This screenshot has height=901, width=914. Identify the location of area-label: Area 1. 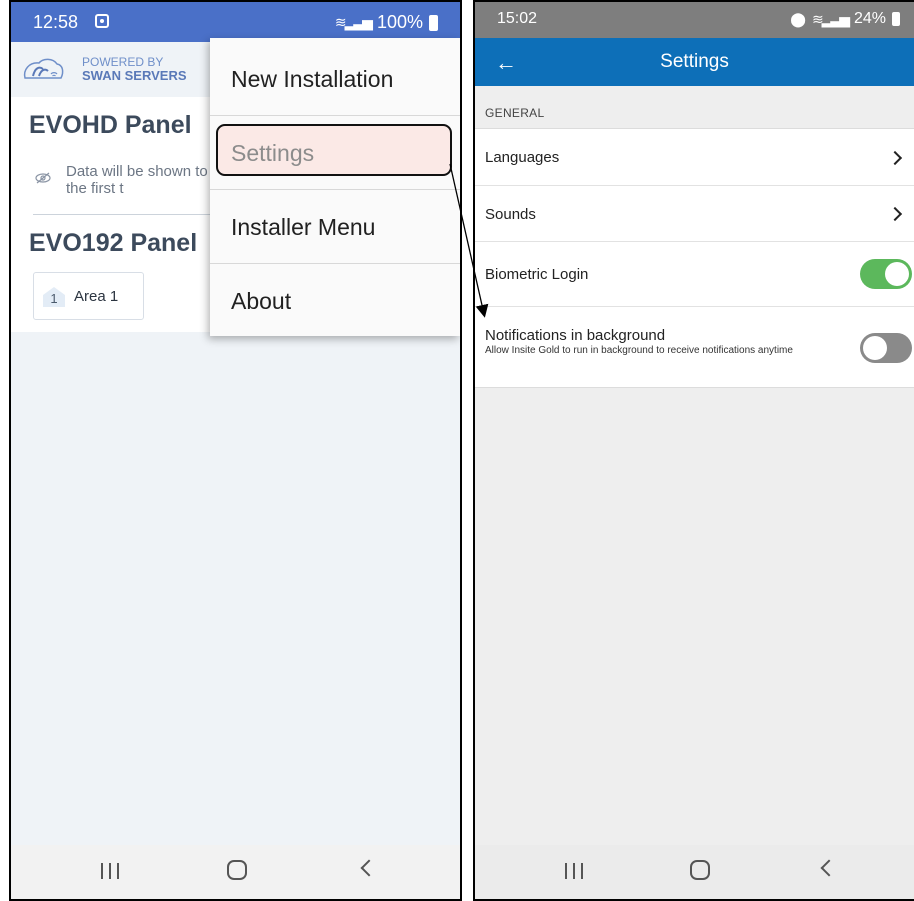
(96, 296).